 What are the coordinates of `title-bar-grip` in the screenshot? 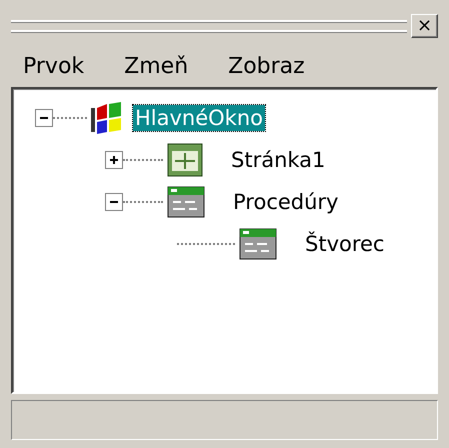 It's located at (209, 26).